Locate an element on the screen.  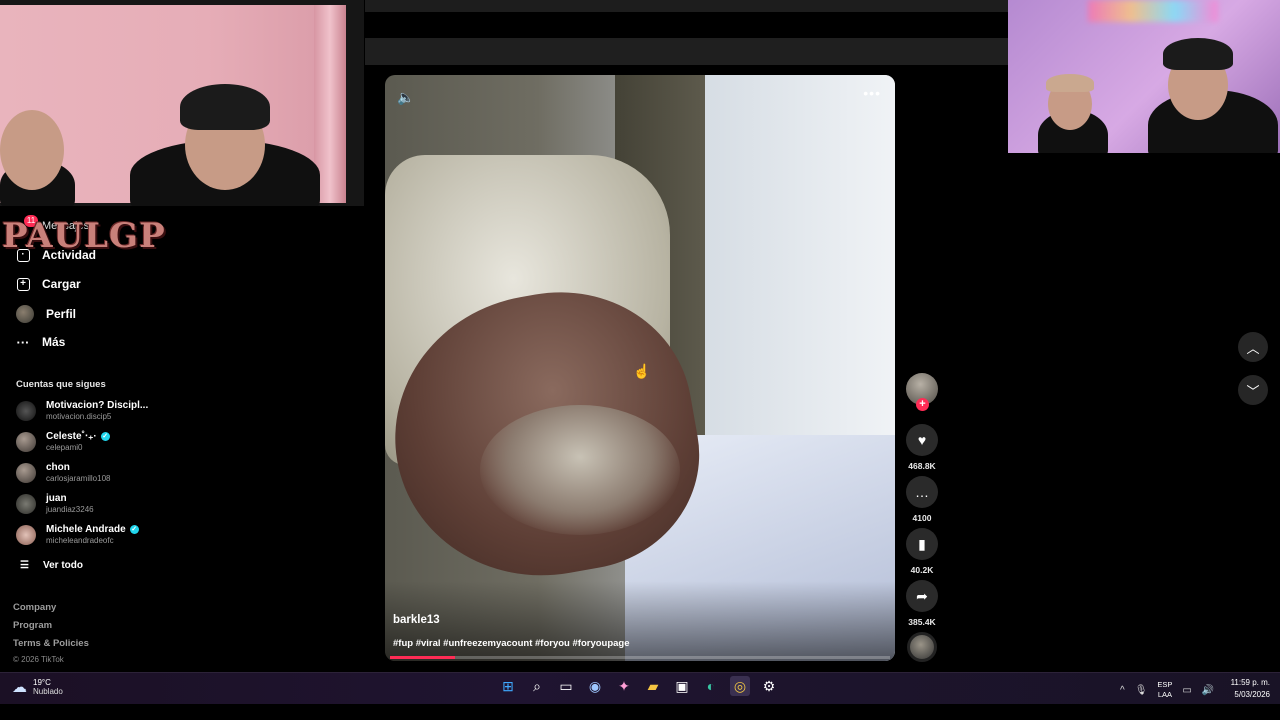
footer-company-link: Company is located at coordinates (34, 607).